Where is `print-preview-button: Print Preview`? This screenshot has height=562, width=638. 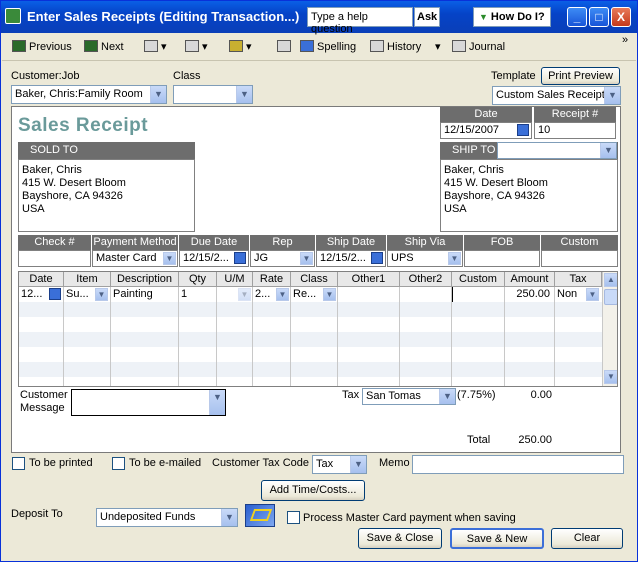 print-preview-button: Print Preview is located at coordinates (580, 76).